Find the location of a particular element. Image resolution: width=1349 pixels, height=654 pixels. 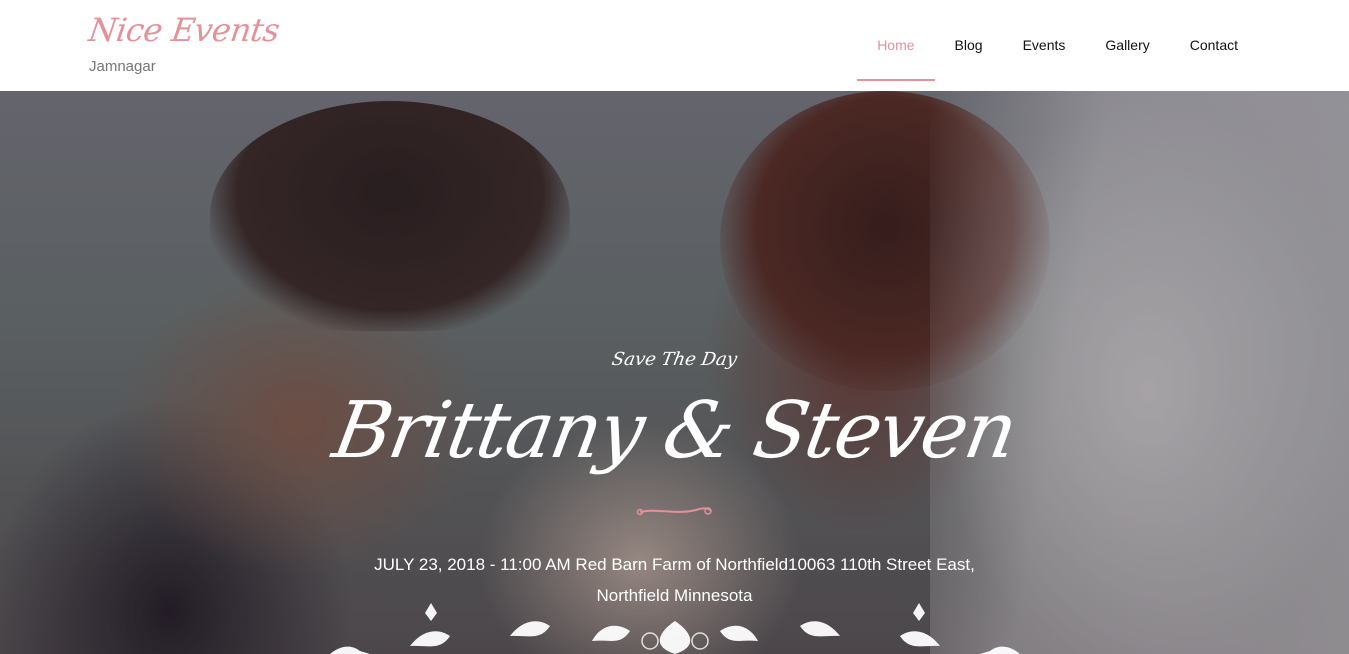

nav-gallery: Gallery is located at coordinates (1127, 40).